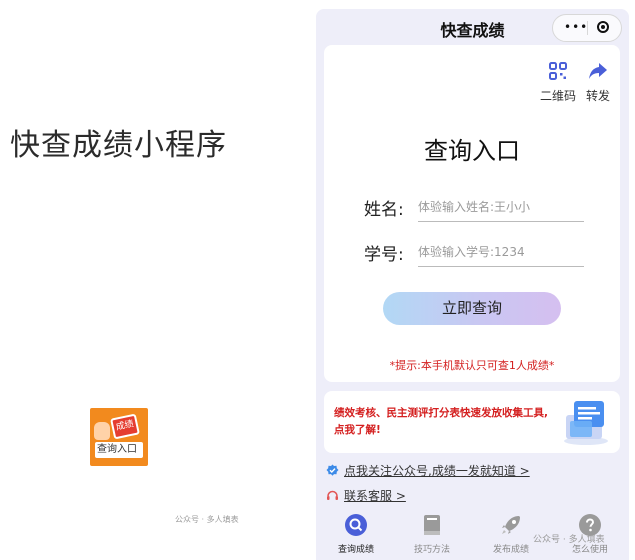 The image size is (635, 560). Describe the element at coordinates (472, 308) in the screenshot. I see `query-now-button: 立即查询` at that location.